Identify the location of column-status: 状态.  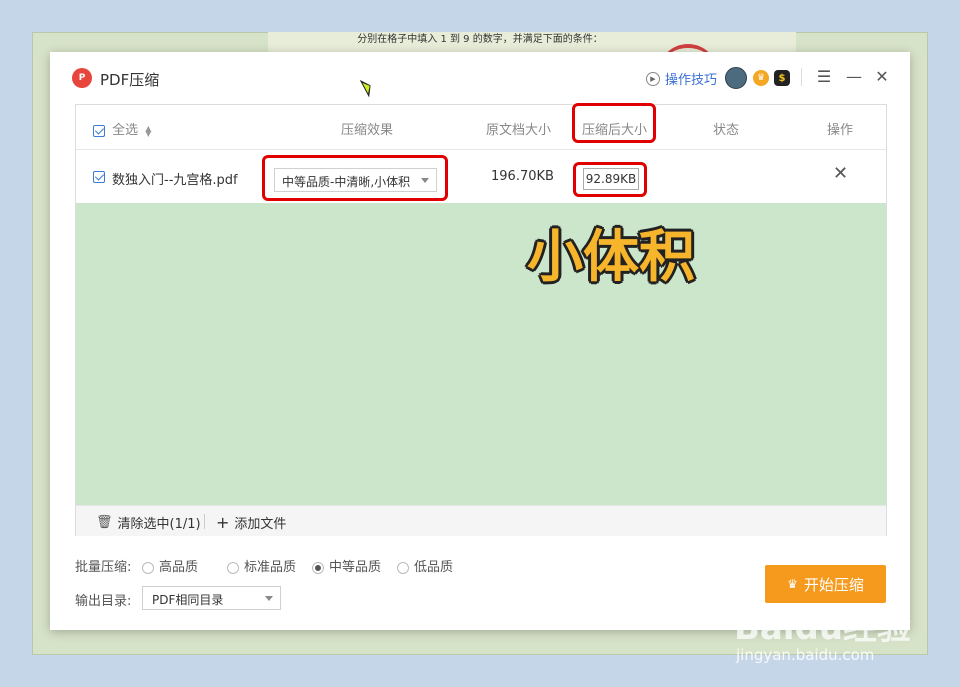
(726, 130).